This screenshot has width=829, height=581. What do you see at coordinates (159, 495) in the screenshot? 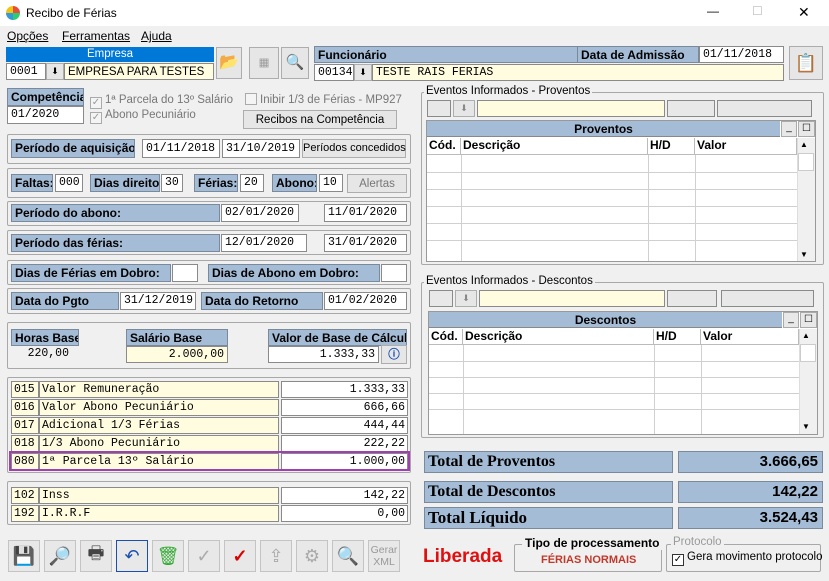
I see `desconto-desc: Inss` at bounding box center [159, 495].